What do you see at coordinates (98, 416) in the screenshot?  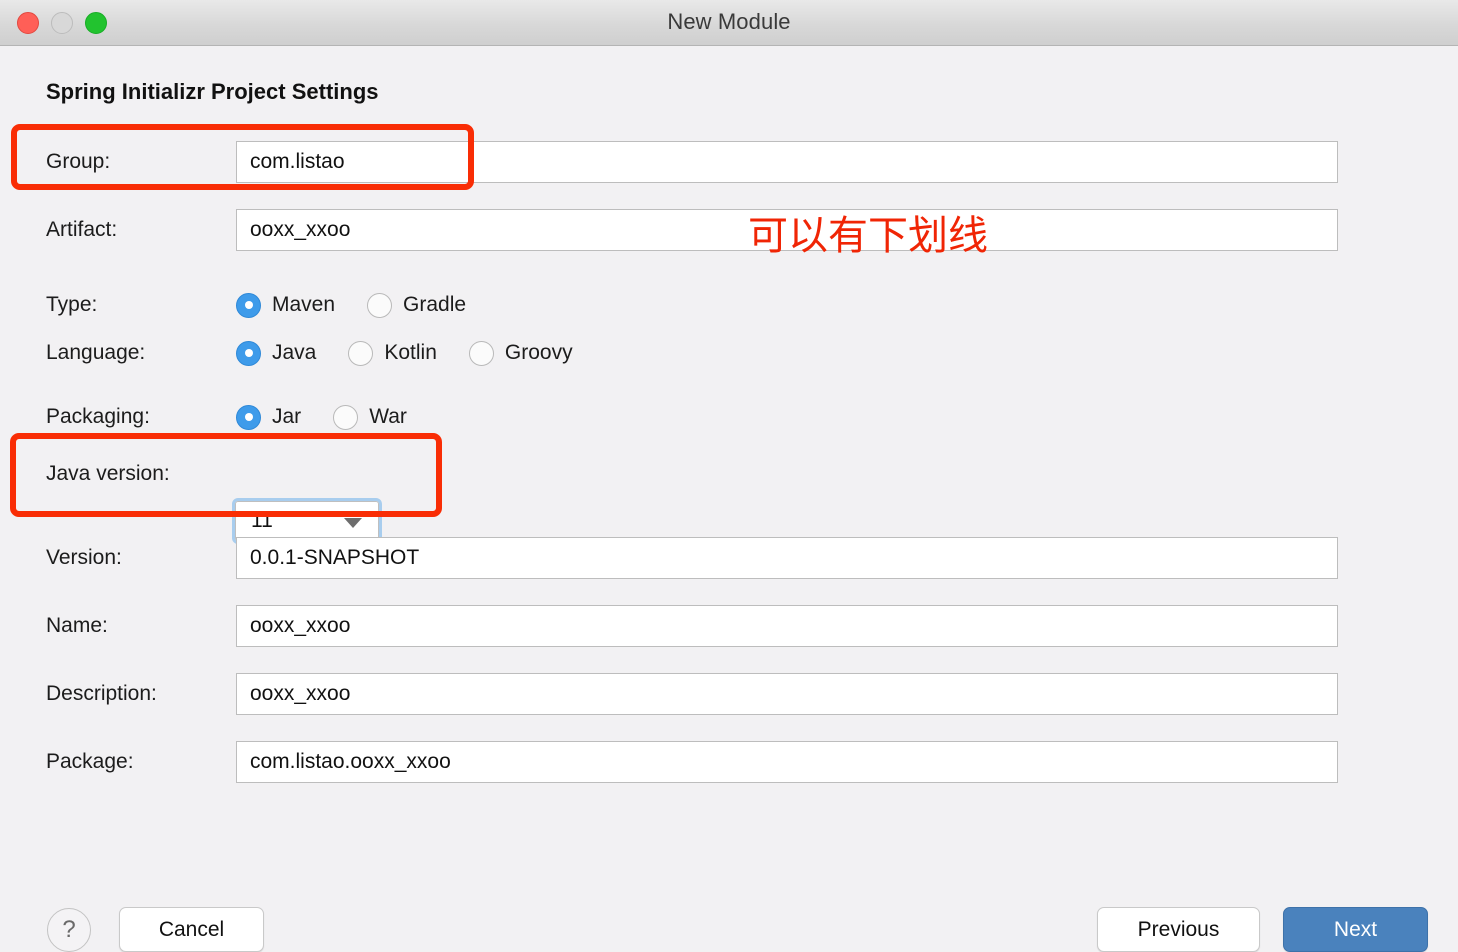 I see `packaging-label: Packaging:` at bounding box center [98, 416].